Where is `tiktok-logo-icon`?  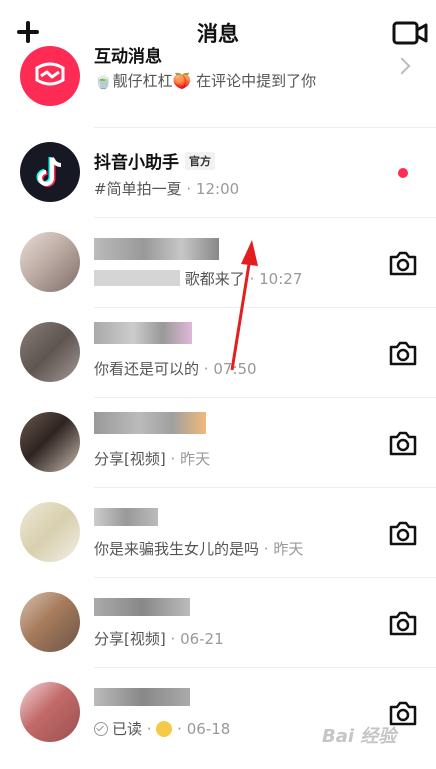 tiktok-logo-icon is located at coordinates (50, 172).